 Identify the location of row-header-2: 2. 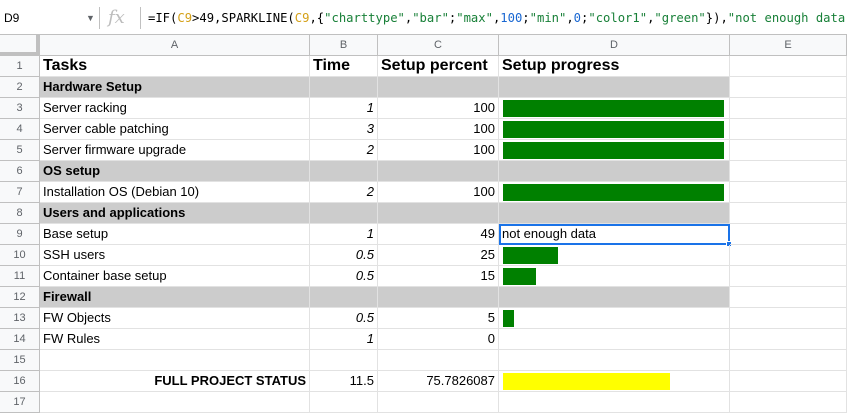
(20, 87).